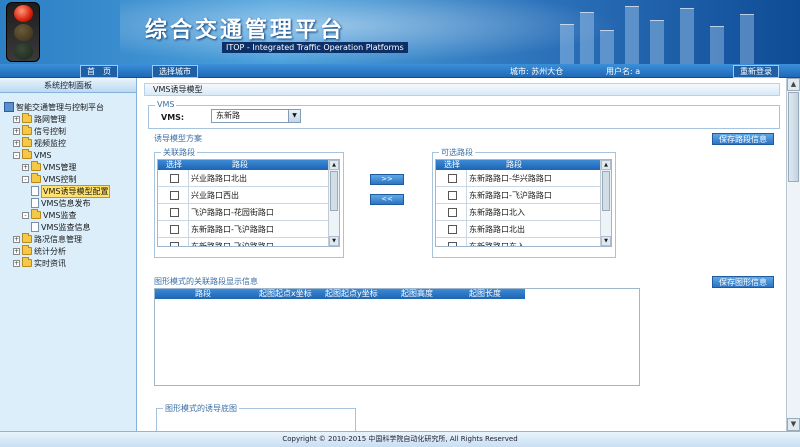  Describe the element at coordinates (452, 164) in the screenshot. I see `col-select: 选择` at that location.